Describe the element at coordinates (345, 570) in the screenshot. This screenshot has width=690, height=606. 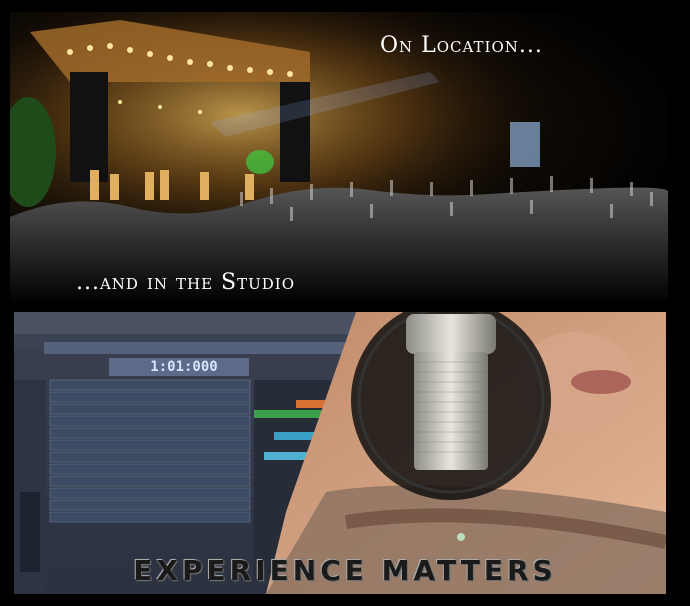
I see `experience-matters-tagline: EXPERIENCE MATTERS` at that location.